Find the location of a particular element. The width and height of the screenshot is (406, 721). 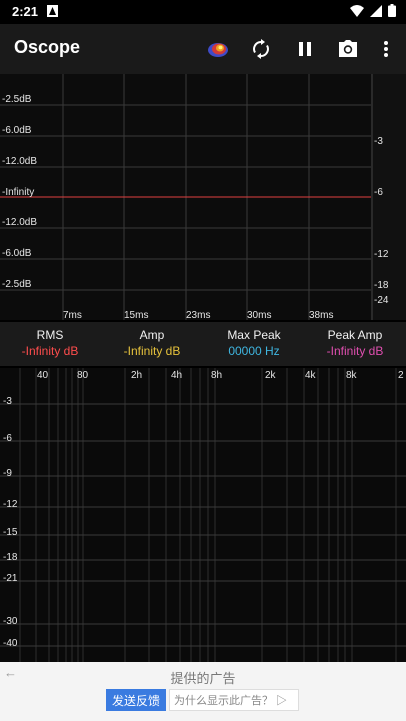

db-label: -15 is located at coordinates (10, 532).